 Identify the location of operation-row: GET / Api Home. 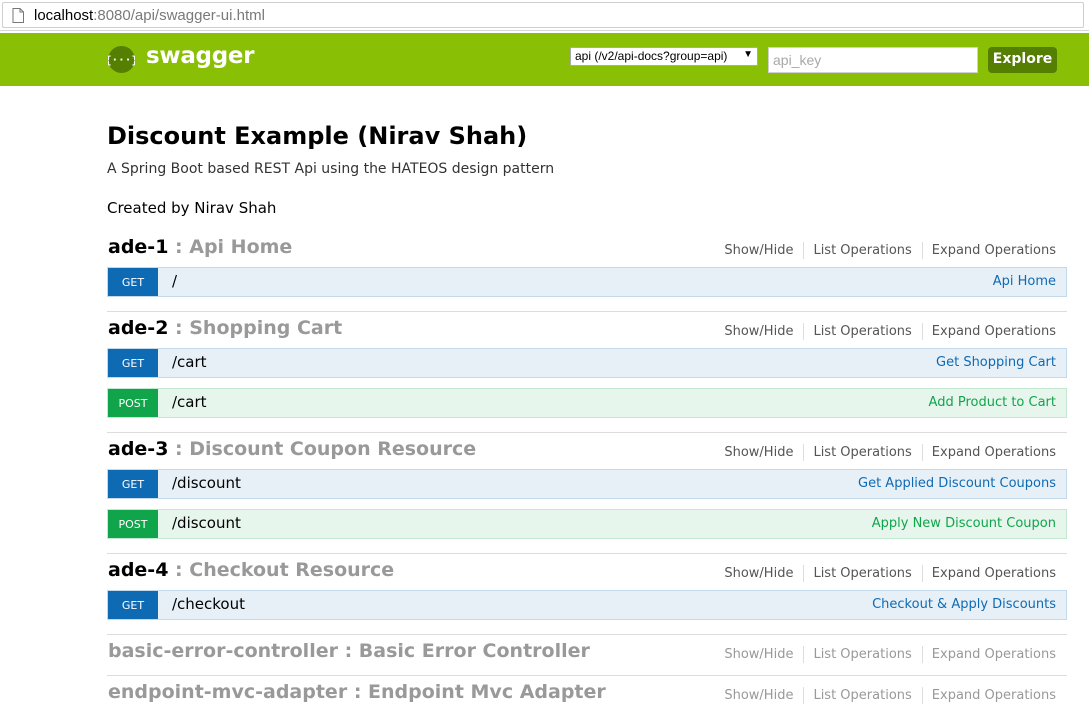
(587, 282).